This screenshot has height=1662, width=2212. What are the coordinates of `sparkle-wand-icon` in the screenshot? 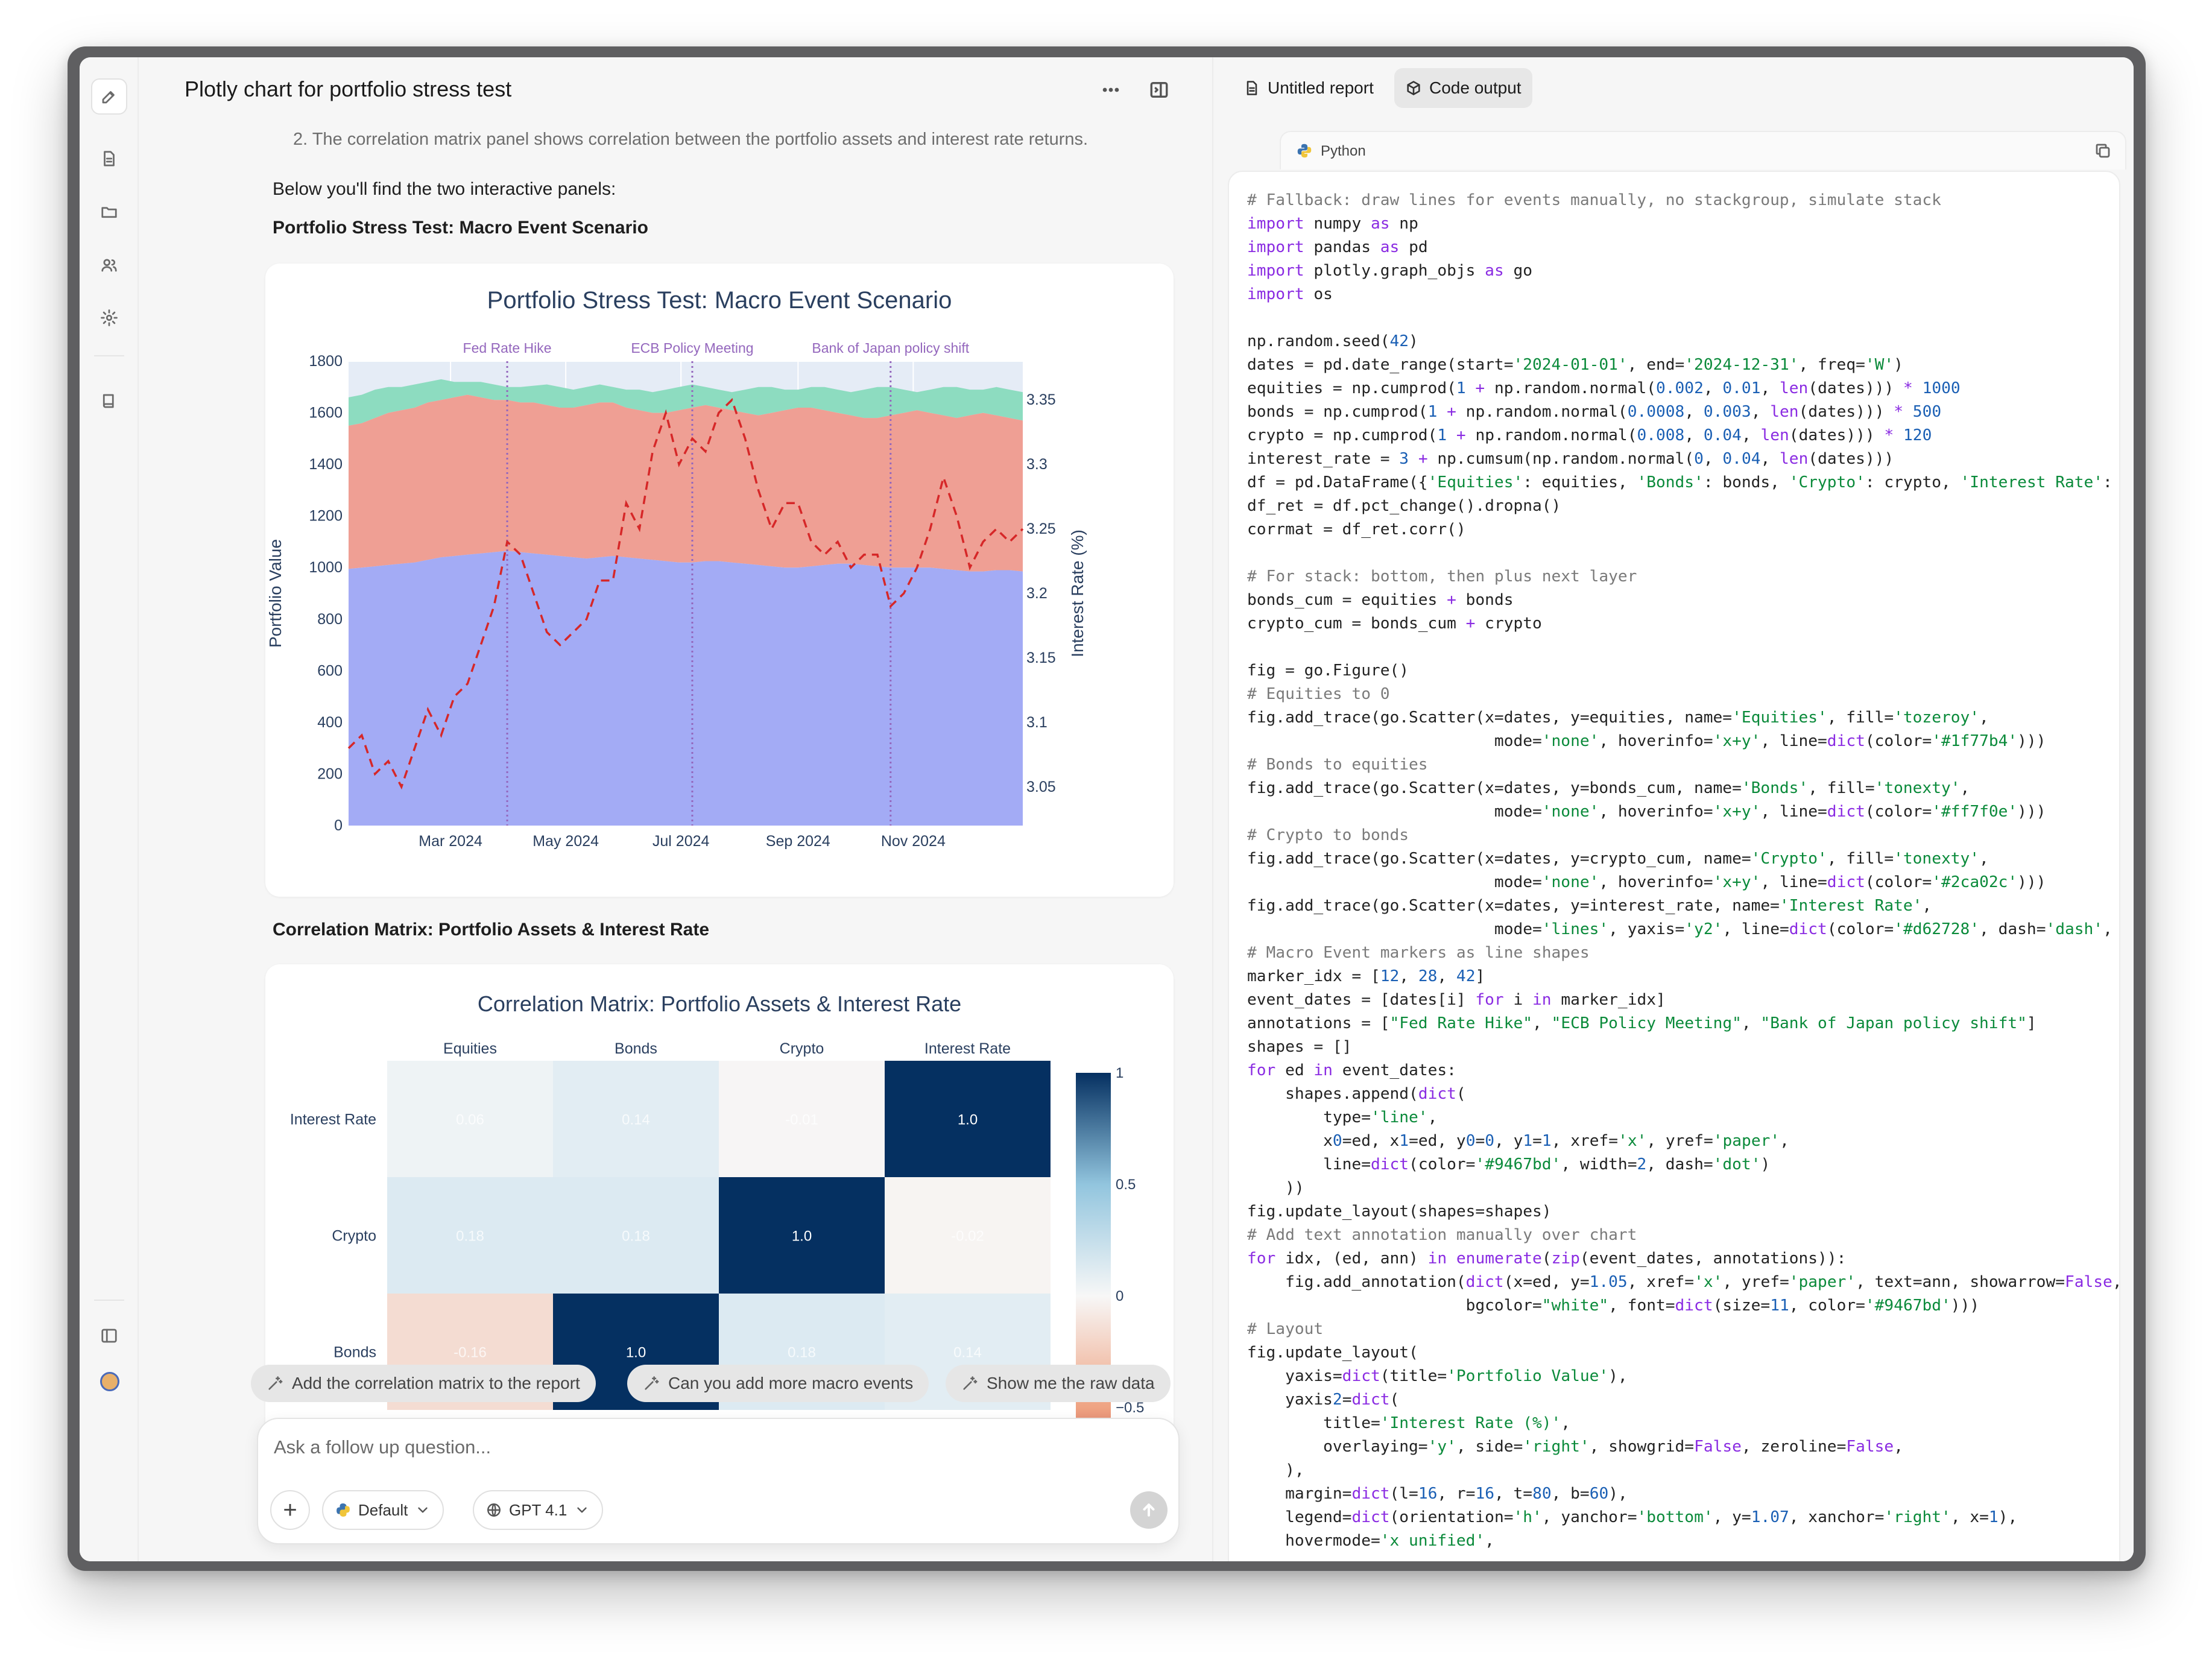 It's located at (652, 1383).